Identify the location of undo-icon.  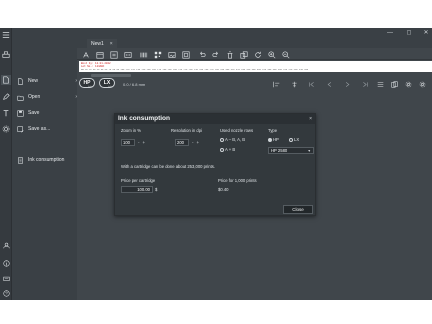
(201, 54).